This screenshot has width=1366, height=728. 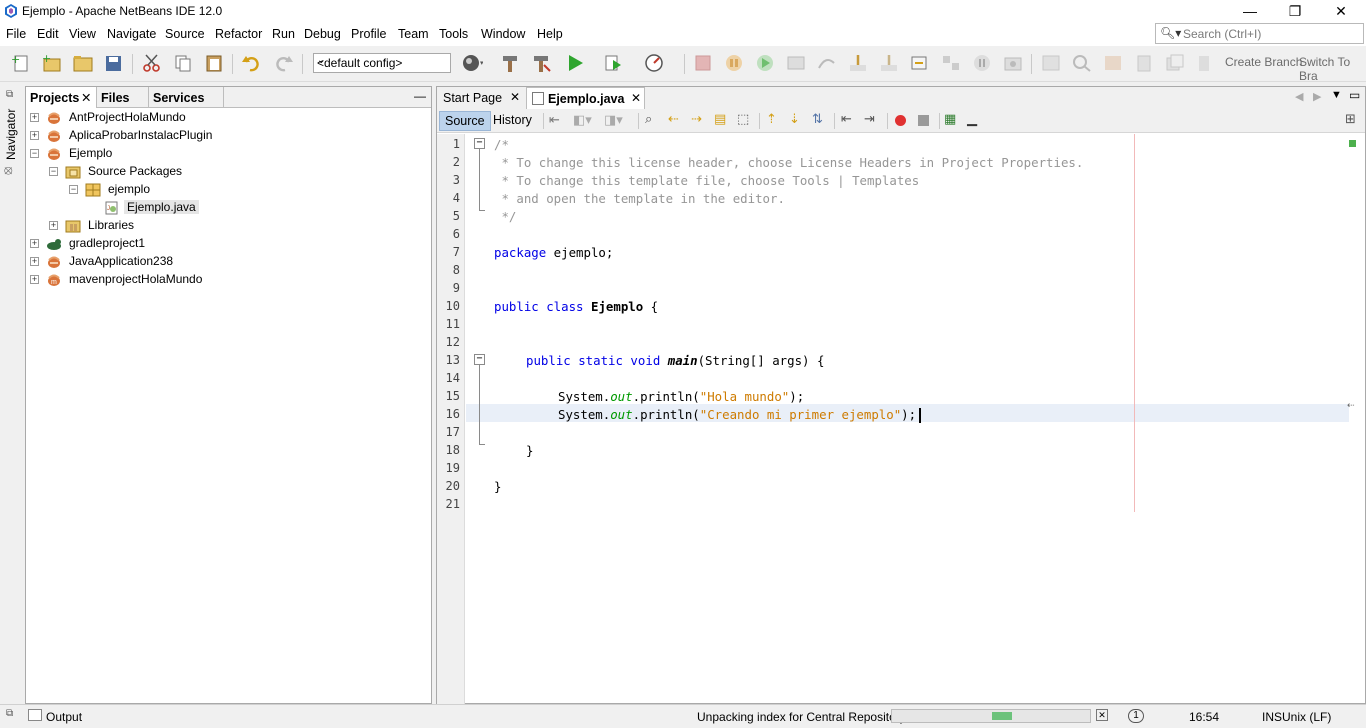 I want to click on profile-icon, so click(x=655, y=63).